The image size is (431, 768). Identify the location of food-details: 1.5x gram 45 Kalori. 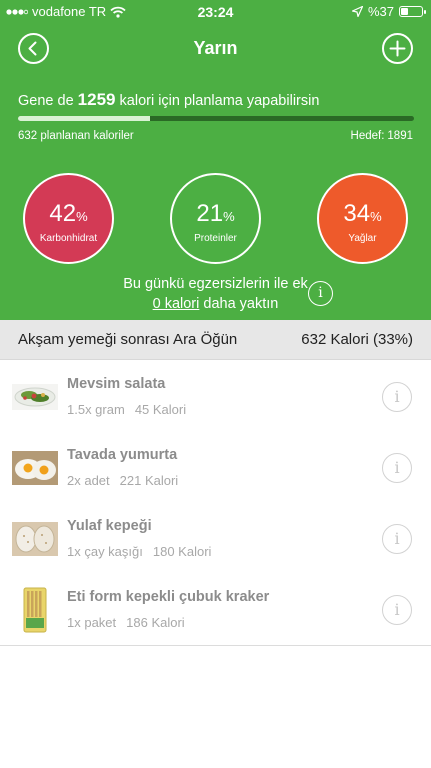
(126, 409).